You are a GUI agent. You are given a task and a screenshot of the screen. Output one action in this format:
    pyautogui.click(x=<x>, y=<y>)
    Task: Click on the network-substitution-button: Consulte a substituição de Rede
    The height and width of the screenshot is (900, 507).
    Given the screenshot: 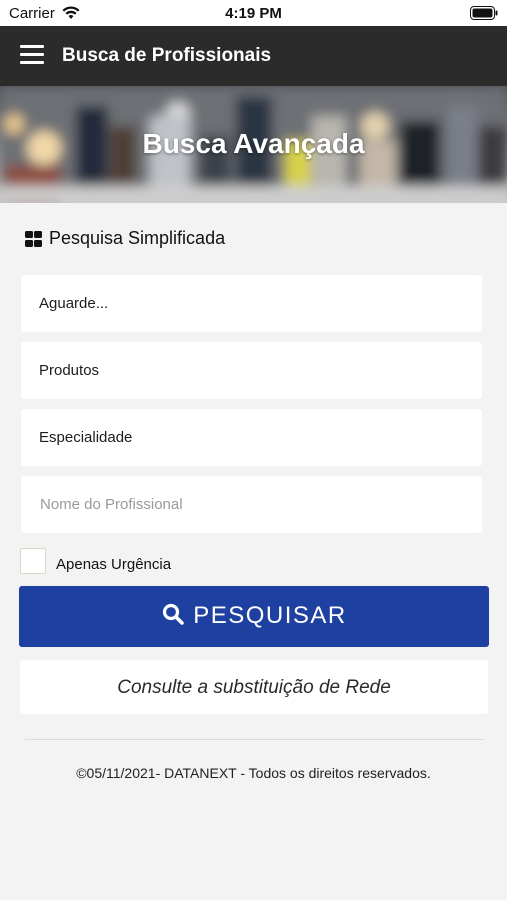 What is the action you would take?
    pyautogui.click(x=254, y=687)
    